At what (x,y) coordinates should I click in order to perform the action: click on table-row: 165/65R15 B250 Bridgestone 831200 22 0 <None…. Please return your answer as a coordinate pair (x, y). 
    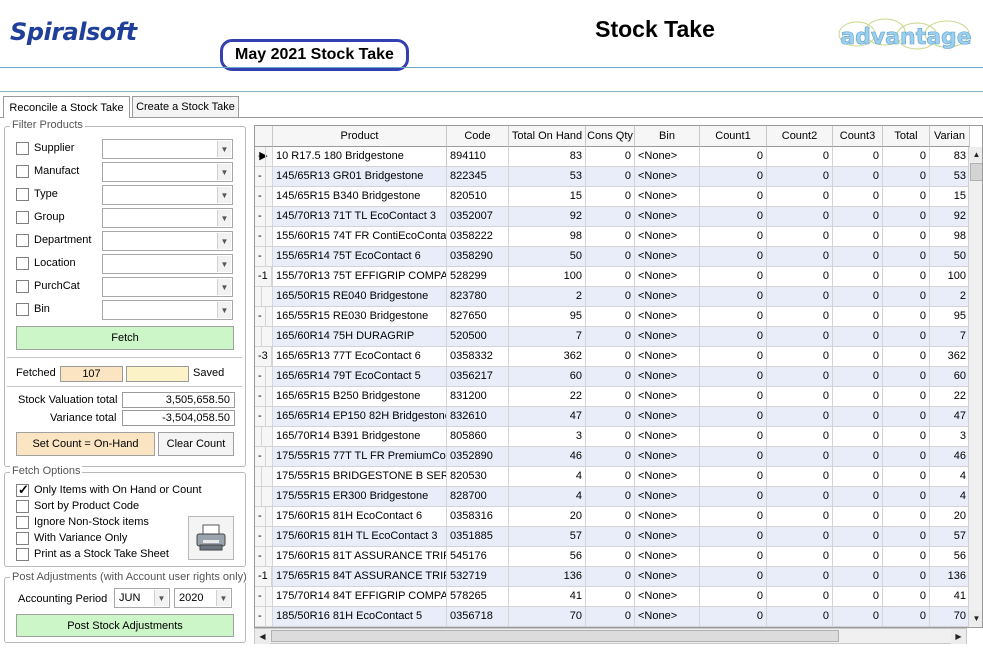
    Looking at the image, I should click on (612, 397).